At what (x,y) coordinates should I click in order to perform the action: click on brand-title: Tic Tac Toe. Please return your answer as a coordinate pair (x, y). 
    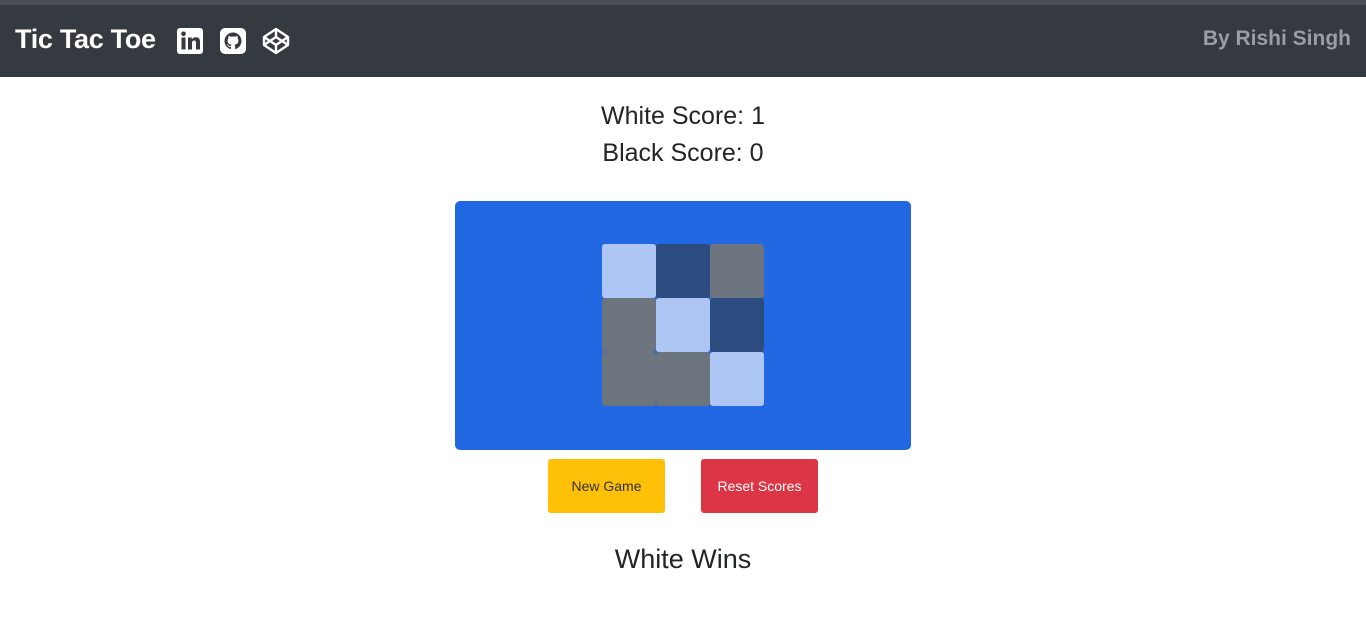
    Looking at the image, I should click on (85, 39).